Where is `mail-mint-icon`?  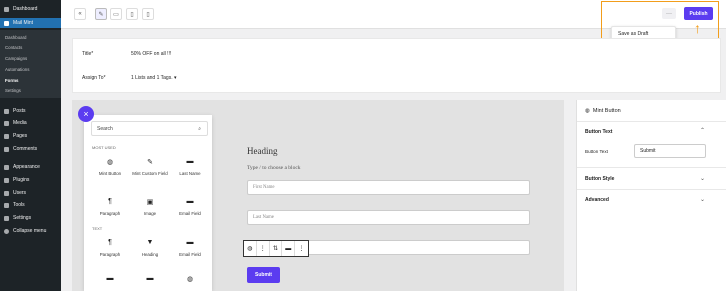
mail-mint-icon is located at coordinates (6, 23).